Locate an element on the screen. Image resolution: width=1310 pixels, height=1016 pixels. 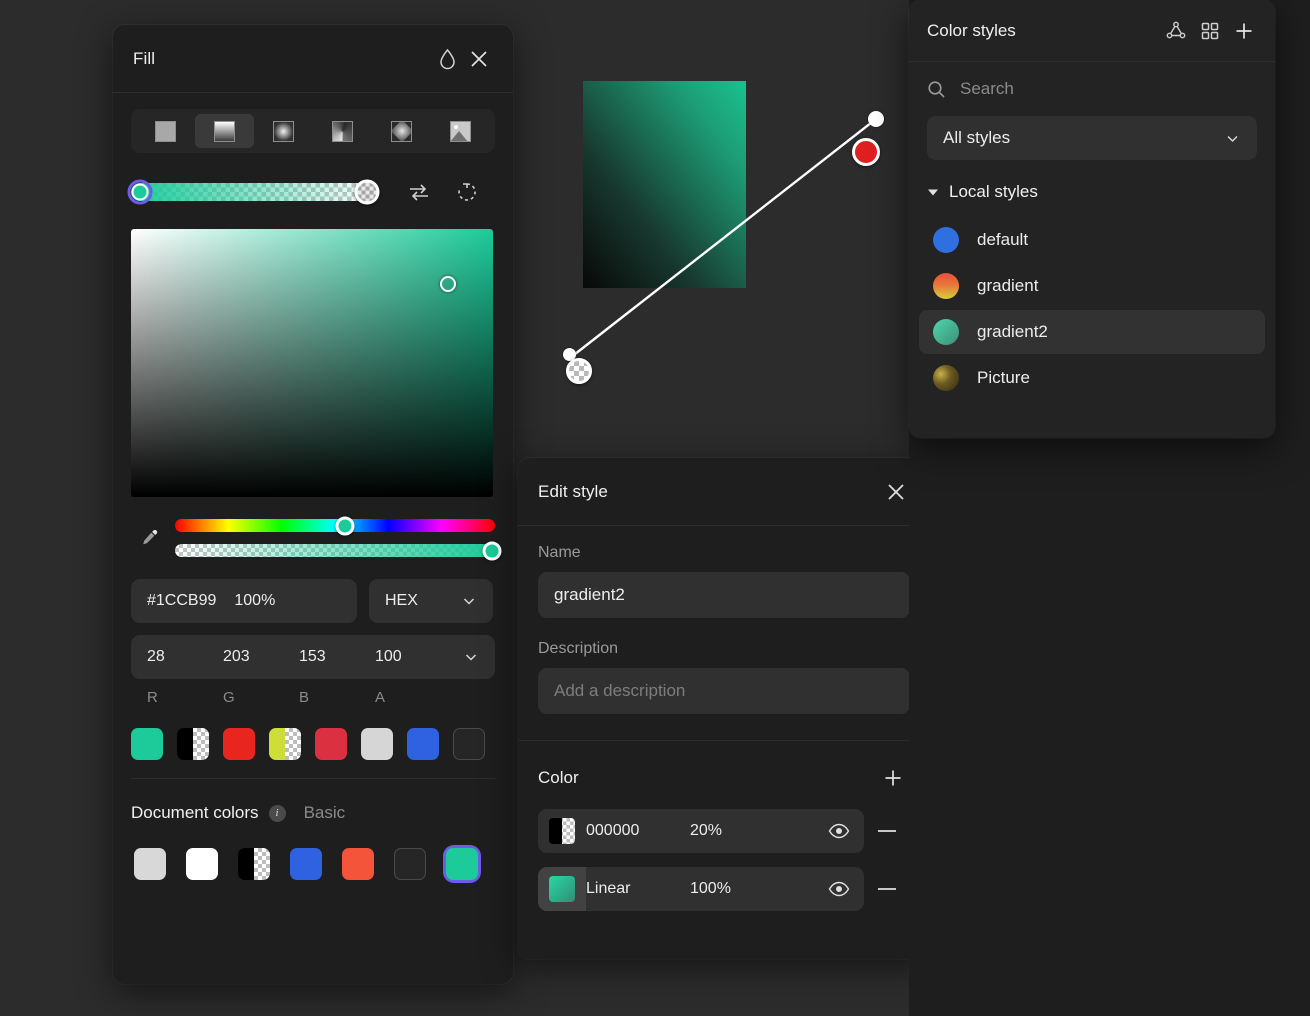
remove-stop-1-button is located at coordinates (887, 831).